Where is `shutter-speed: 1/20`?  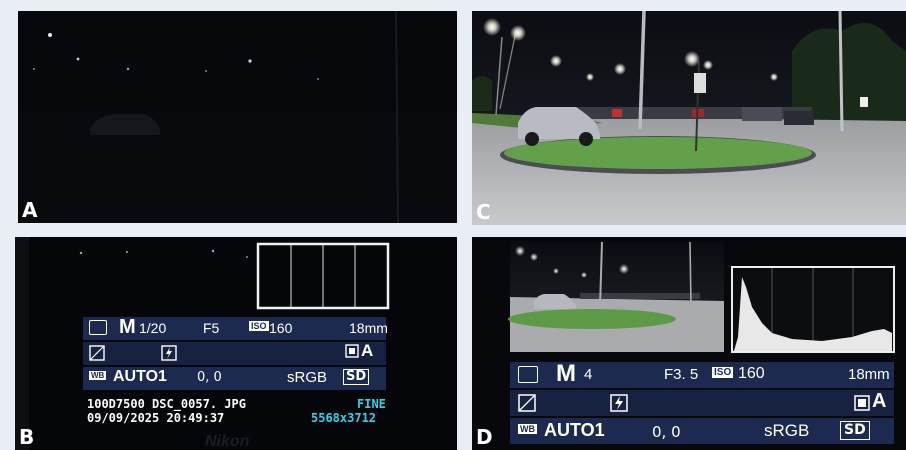
shutter-speed: 1/20 is located at coordinates (153, 328).